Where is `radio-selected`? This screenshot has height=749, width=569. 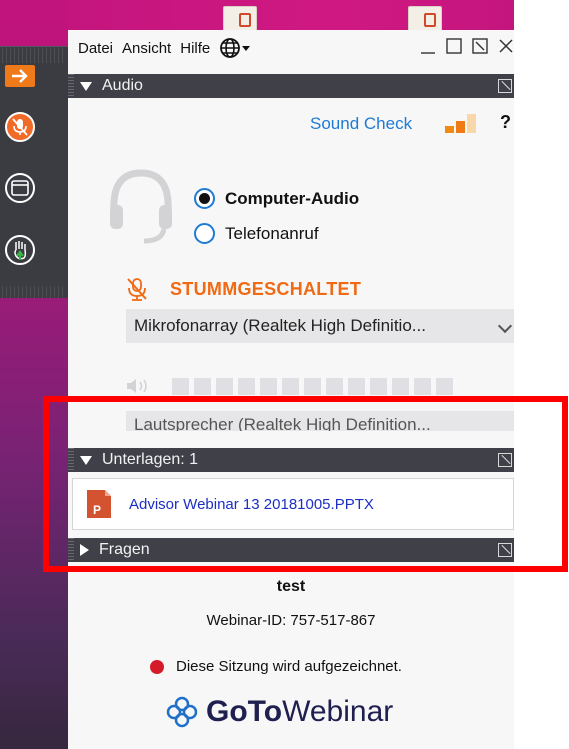
radio-selected is located at coordinates (204, 198).